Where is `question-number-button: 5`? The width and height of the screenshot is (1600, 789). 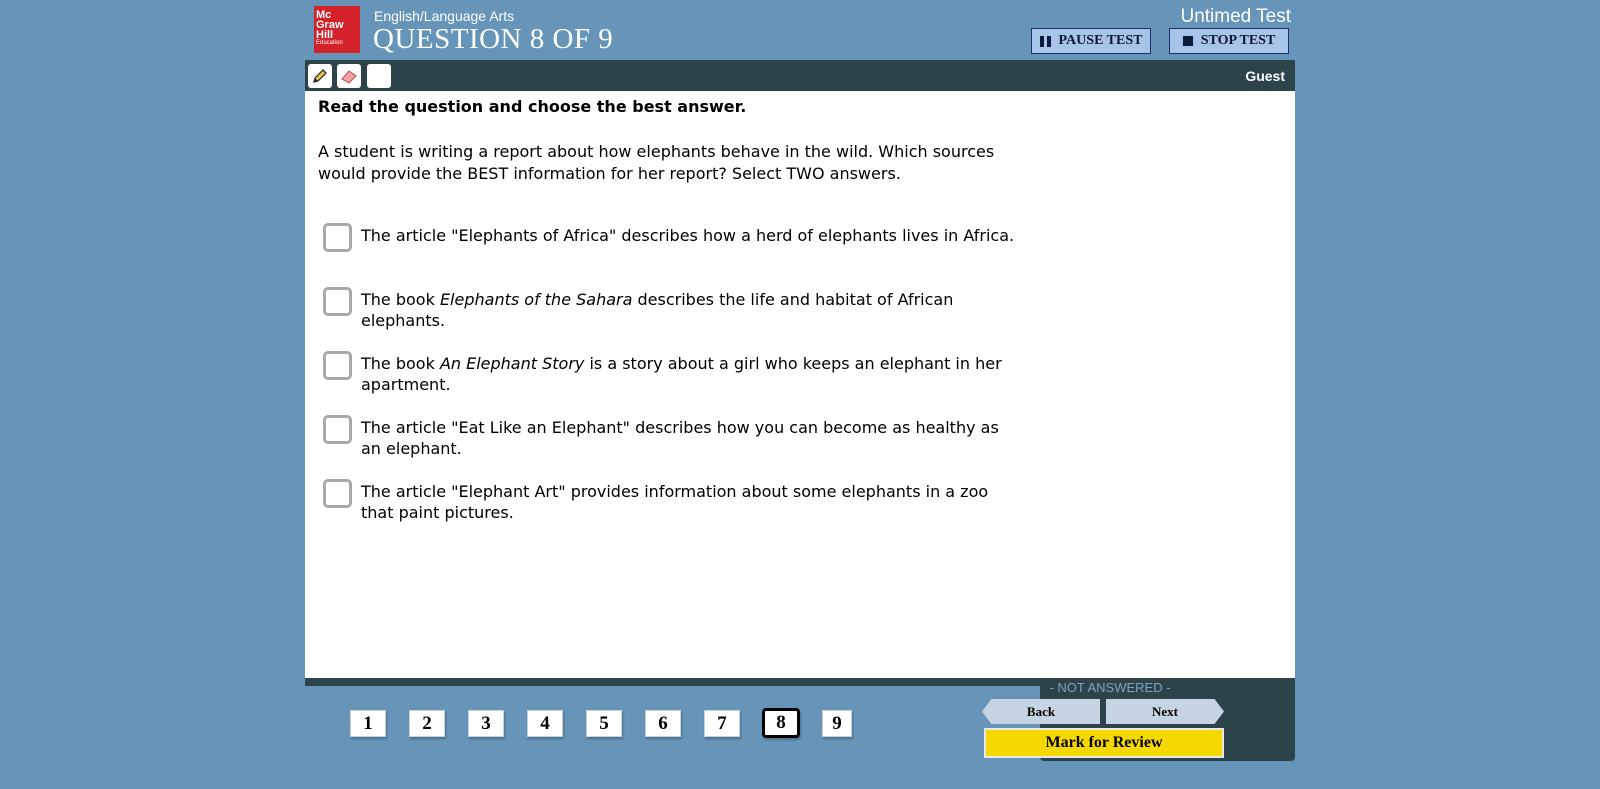
question-number-button: 5 is located at coordinates (604, 723).